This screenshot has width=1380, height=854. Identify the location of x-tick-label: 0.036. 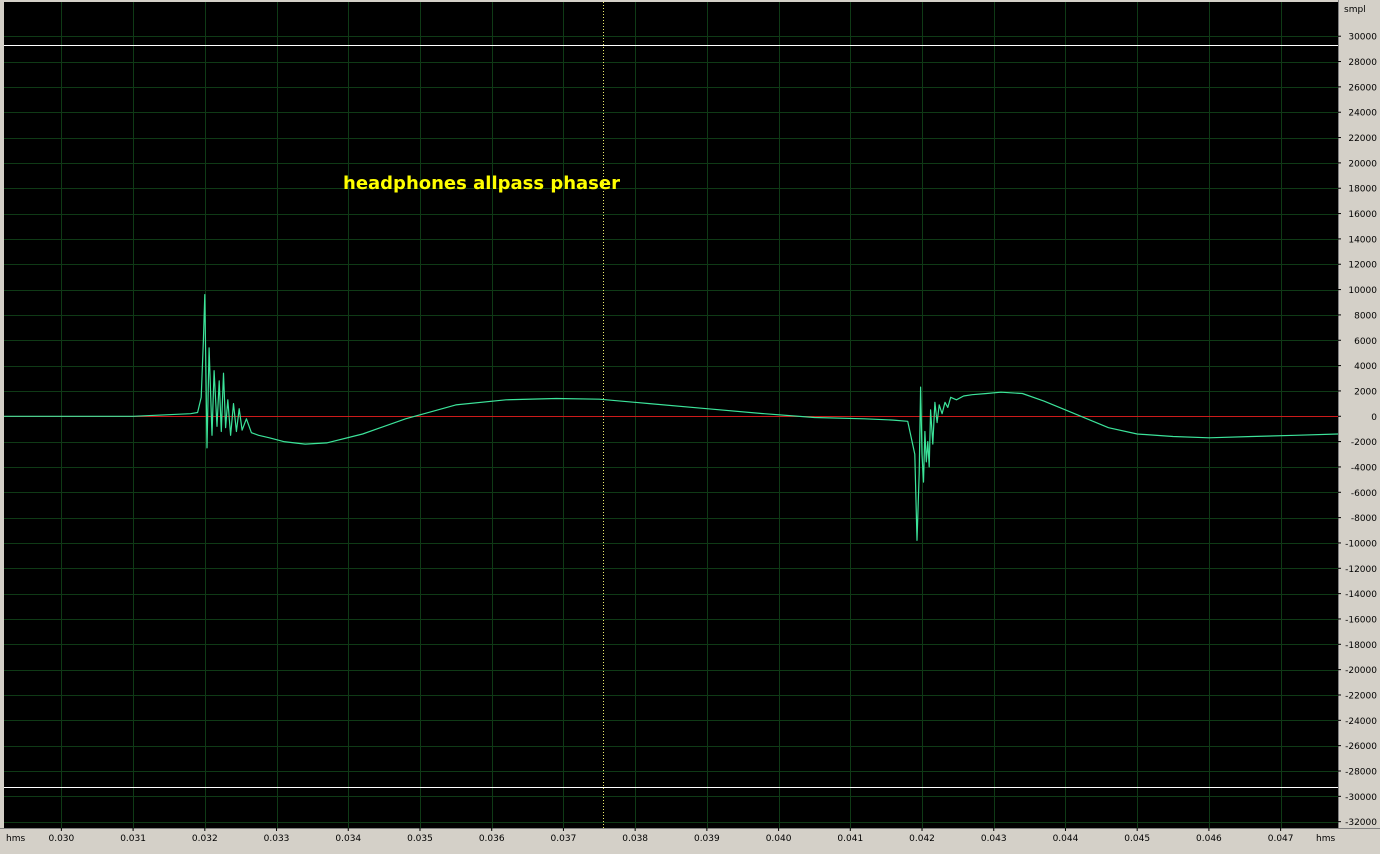
(492, 839).